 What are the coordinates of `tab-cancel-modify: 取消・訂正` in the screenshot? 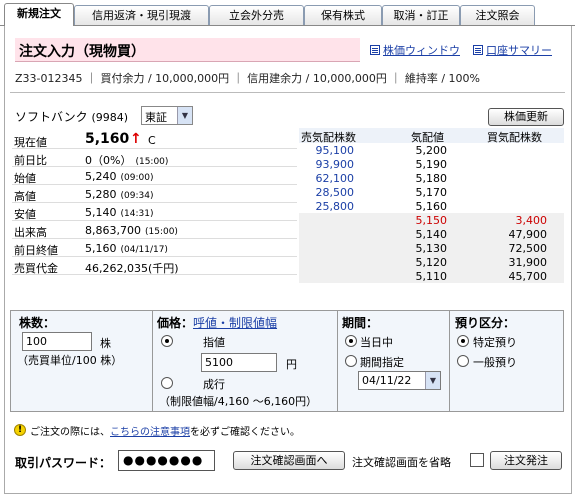 It's located at (421, 15).